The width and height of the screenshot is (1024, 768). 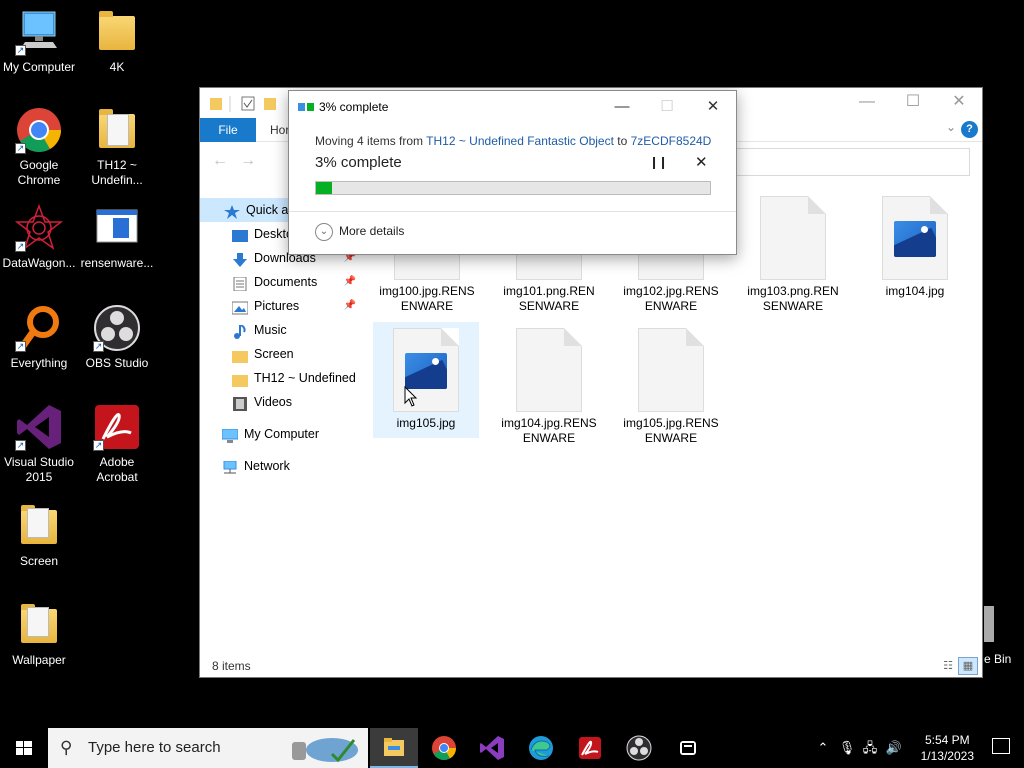 I want to click on nav-item-th12: TH12 ~ Undefined F, so click(x=294, y=378).